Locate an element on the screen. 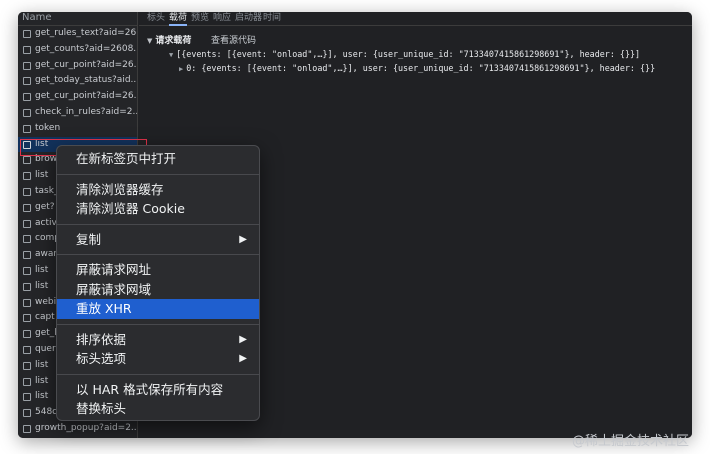 The width and height of the screenshot is (710, 454). menu-item-label: 清除浏览器 Cookie is located at coordinates (130, 208).